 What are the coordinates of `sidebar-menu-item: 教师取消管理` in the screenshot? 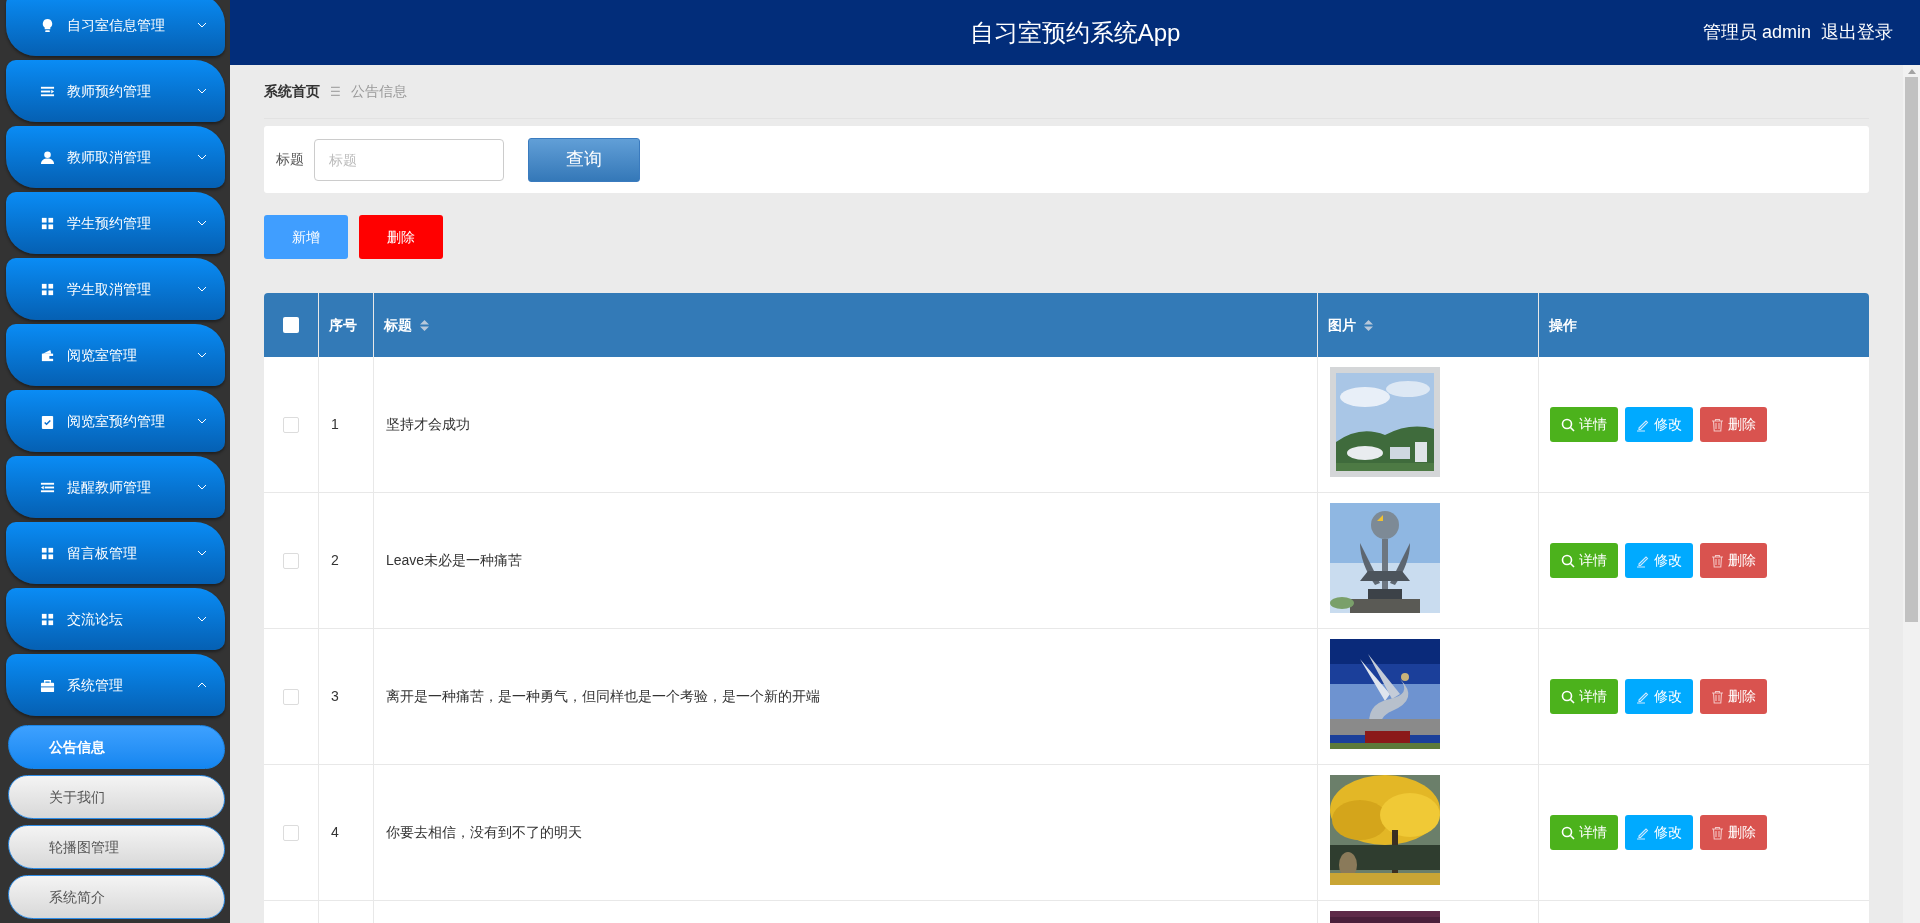 It's located at (115, 157).